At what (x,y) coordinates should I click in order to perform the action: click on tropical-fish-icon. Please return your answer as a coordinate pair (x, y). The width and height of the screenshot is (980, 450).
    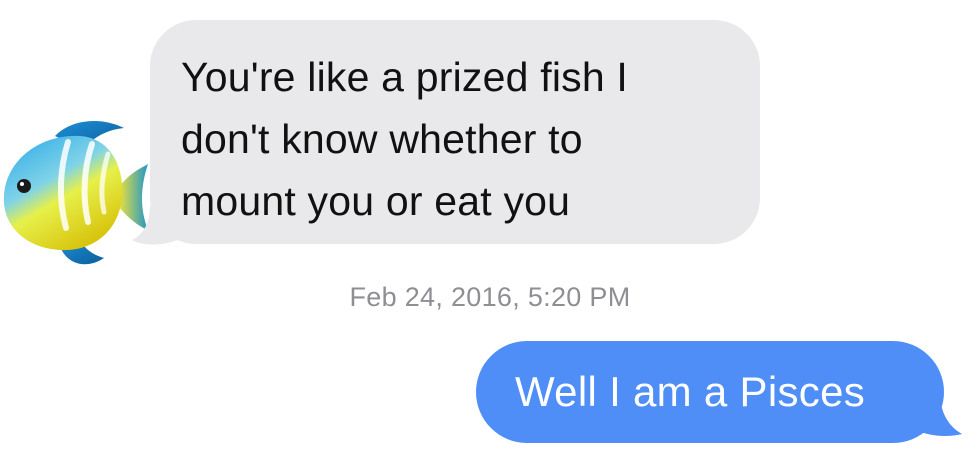
    Looking at the image, I should click on (74, 194).